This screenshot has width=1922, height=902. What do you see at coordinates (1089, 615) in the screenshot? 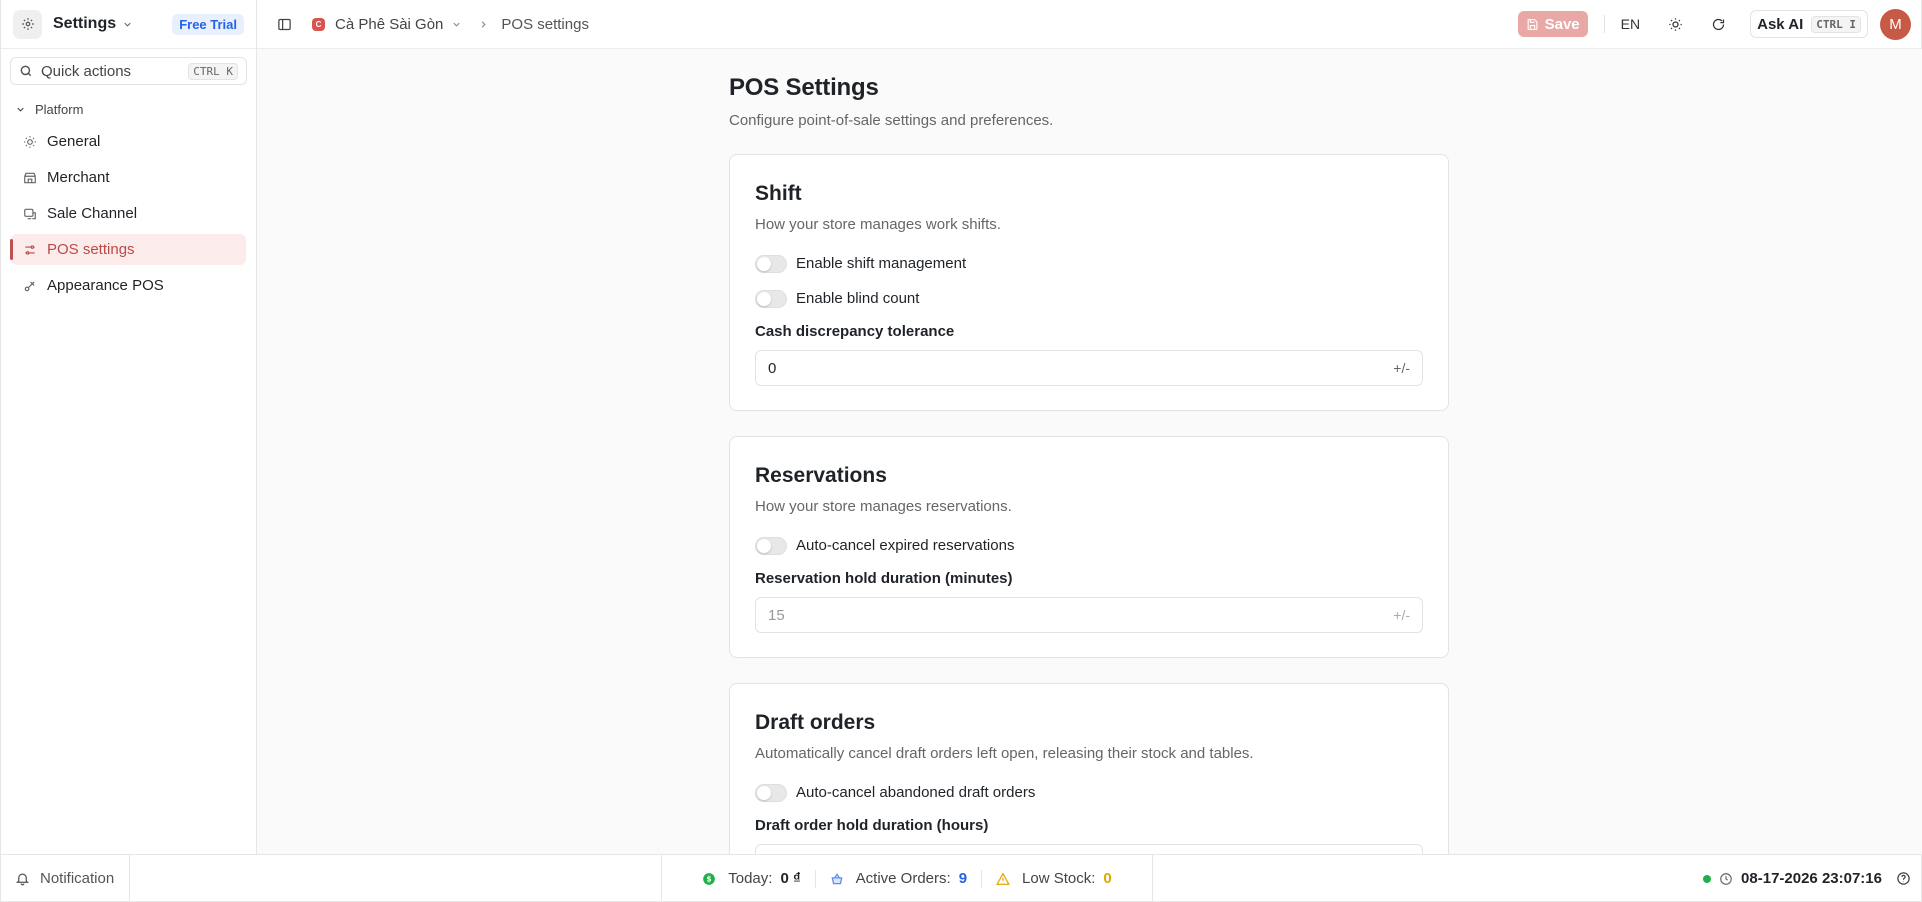
I see `reservation-hold-duration-input: 15 +/-` at bounding box center [1089, 615].